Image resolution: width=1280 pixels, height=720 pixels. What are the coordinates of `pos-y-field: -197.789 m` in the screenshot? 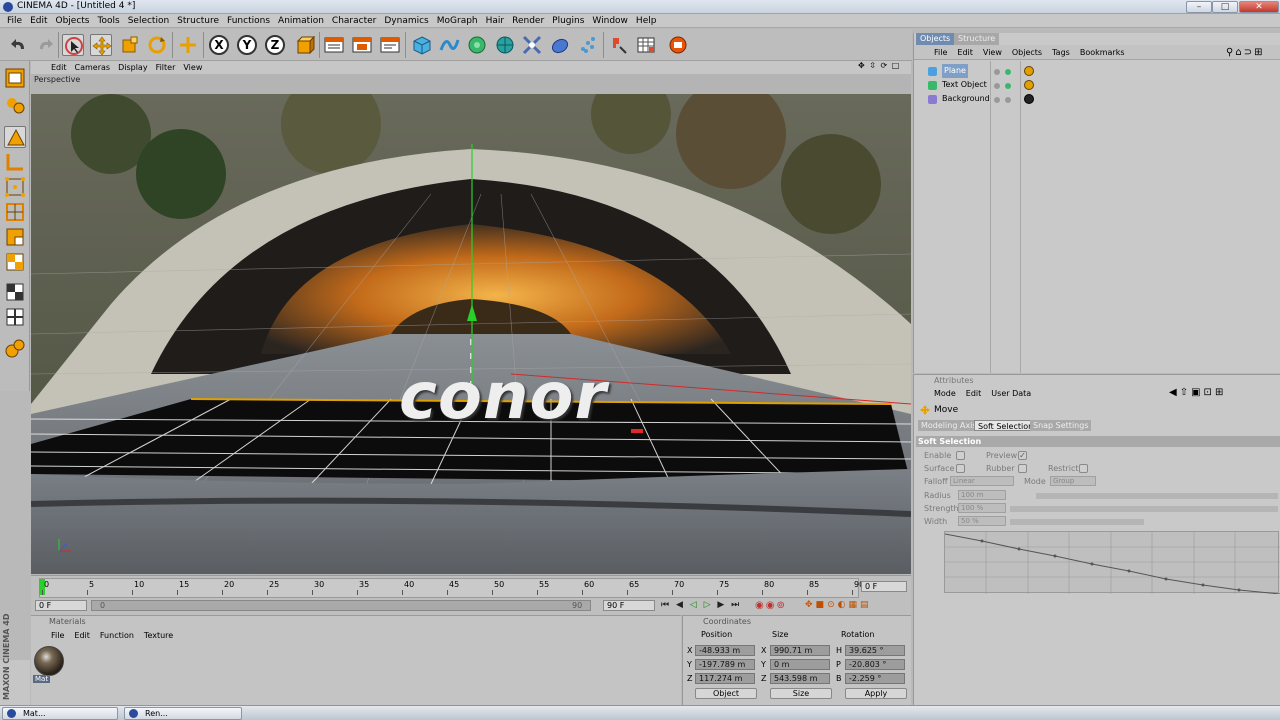 It's located at (725, 664).